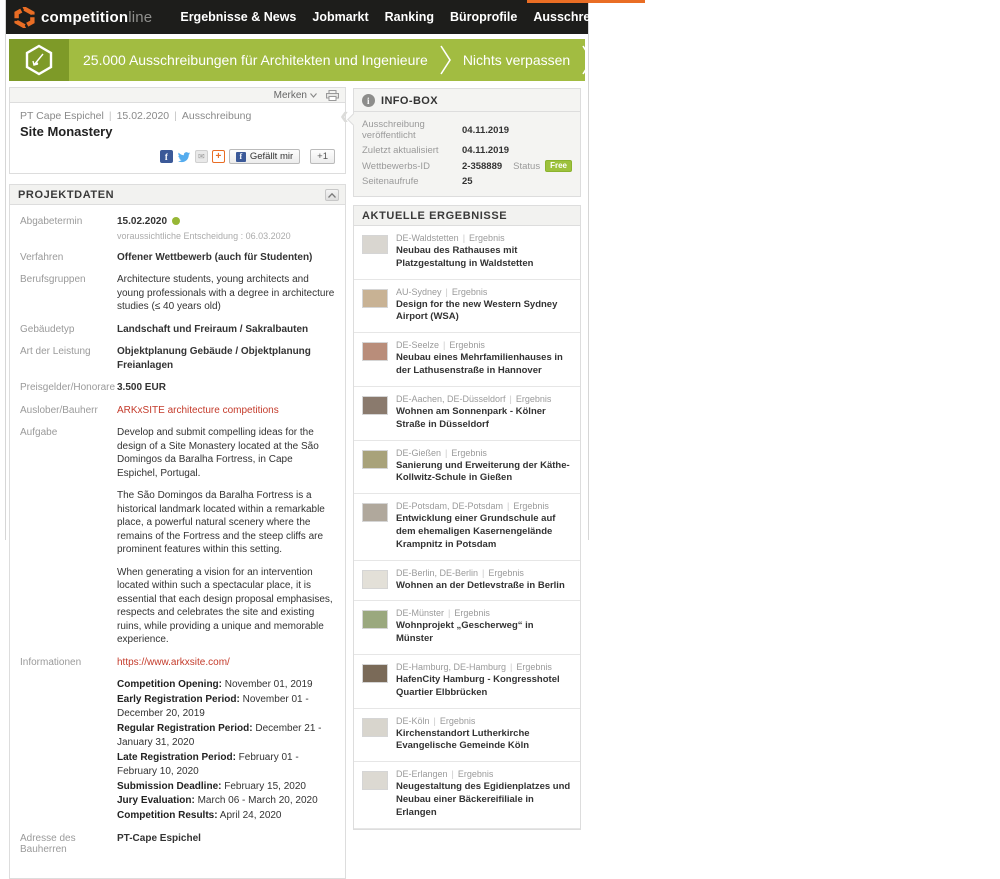  I want to click on result-location: DE-Erlangen, so click(422, 774).